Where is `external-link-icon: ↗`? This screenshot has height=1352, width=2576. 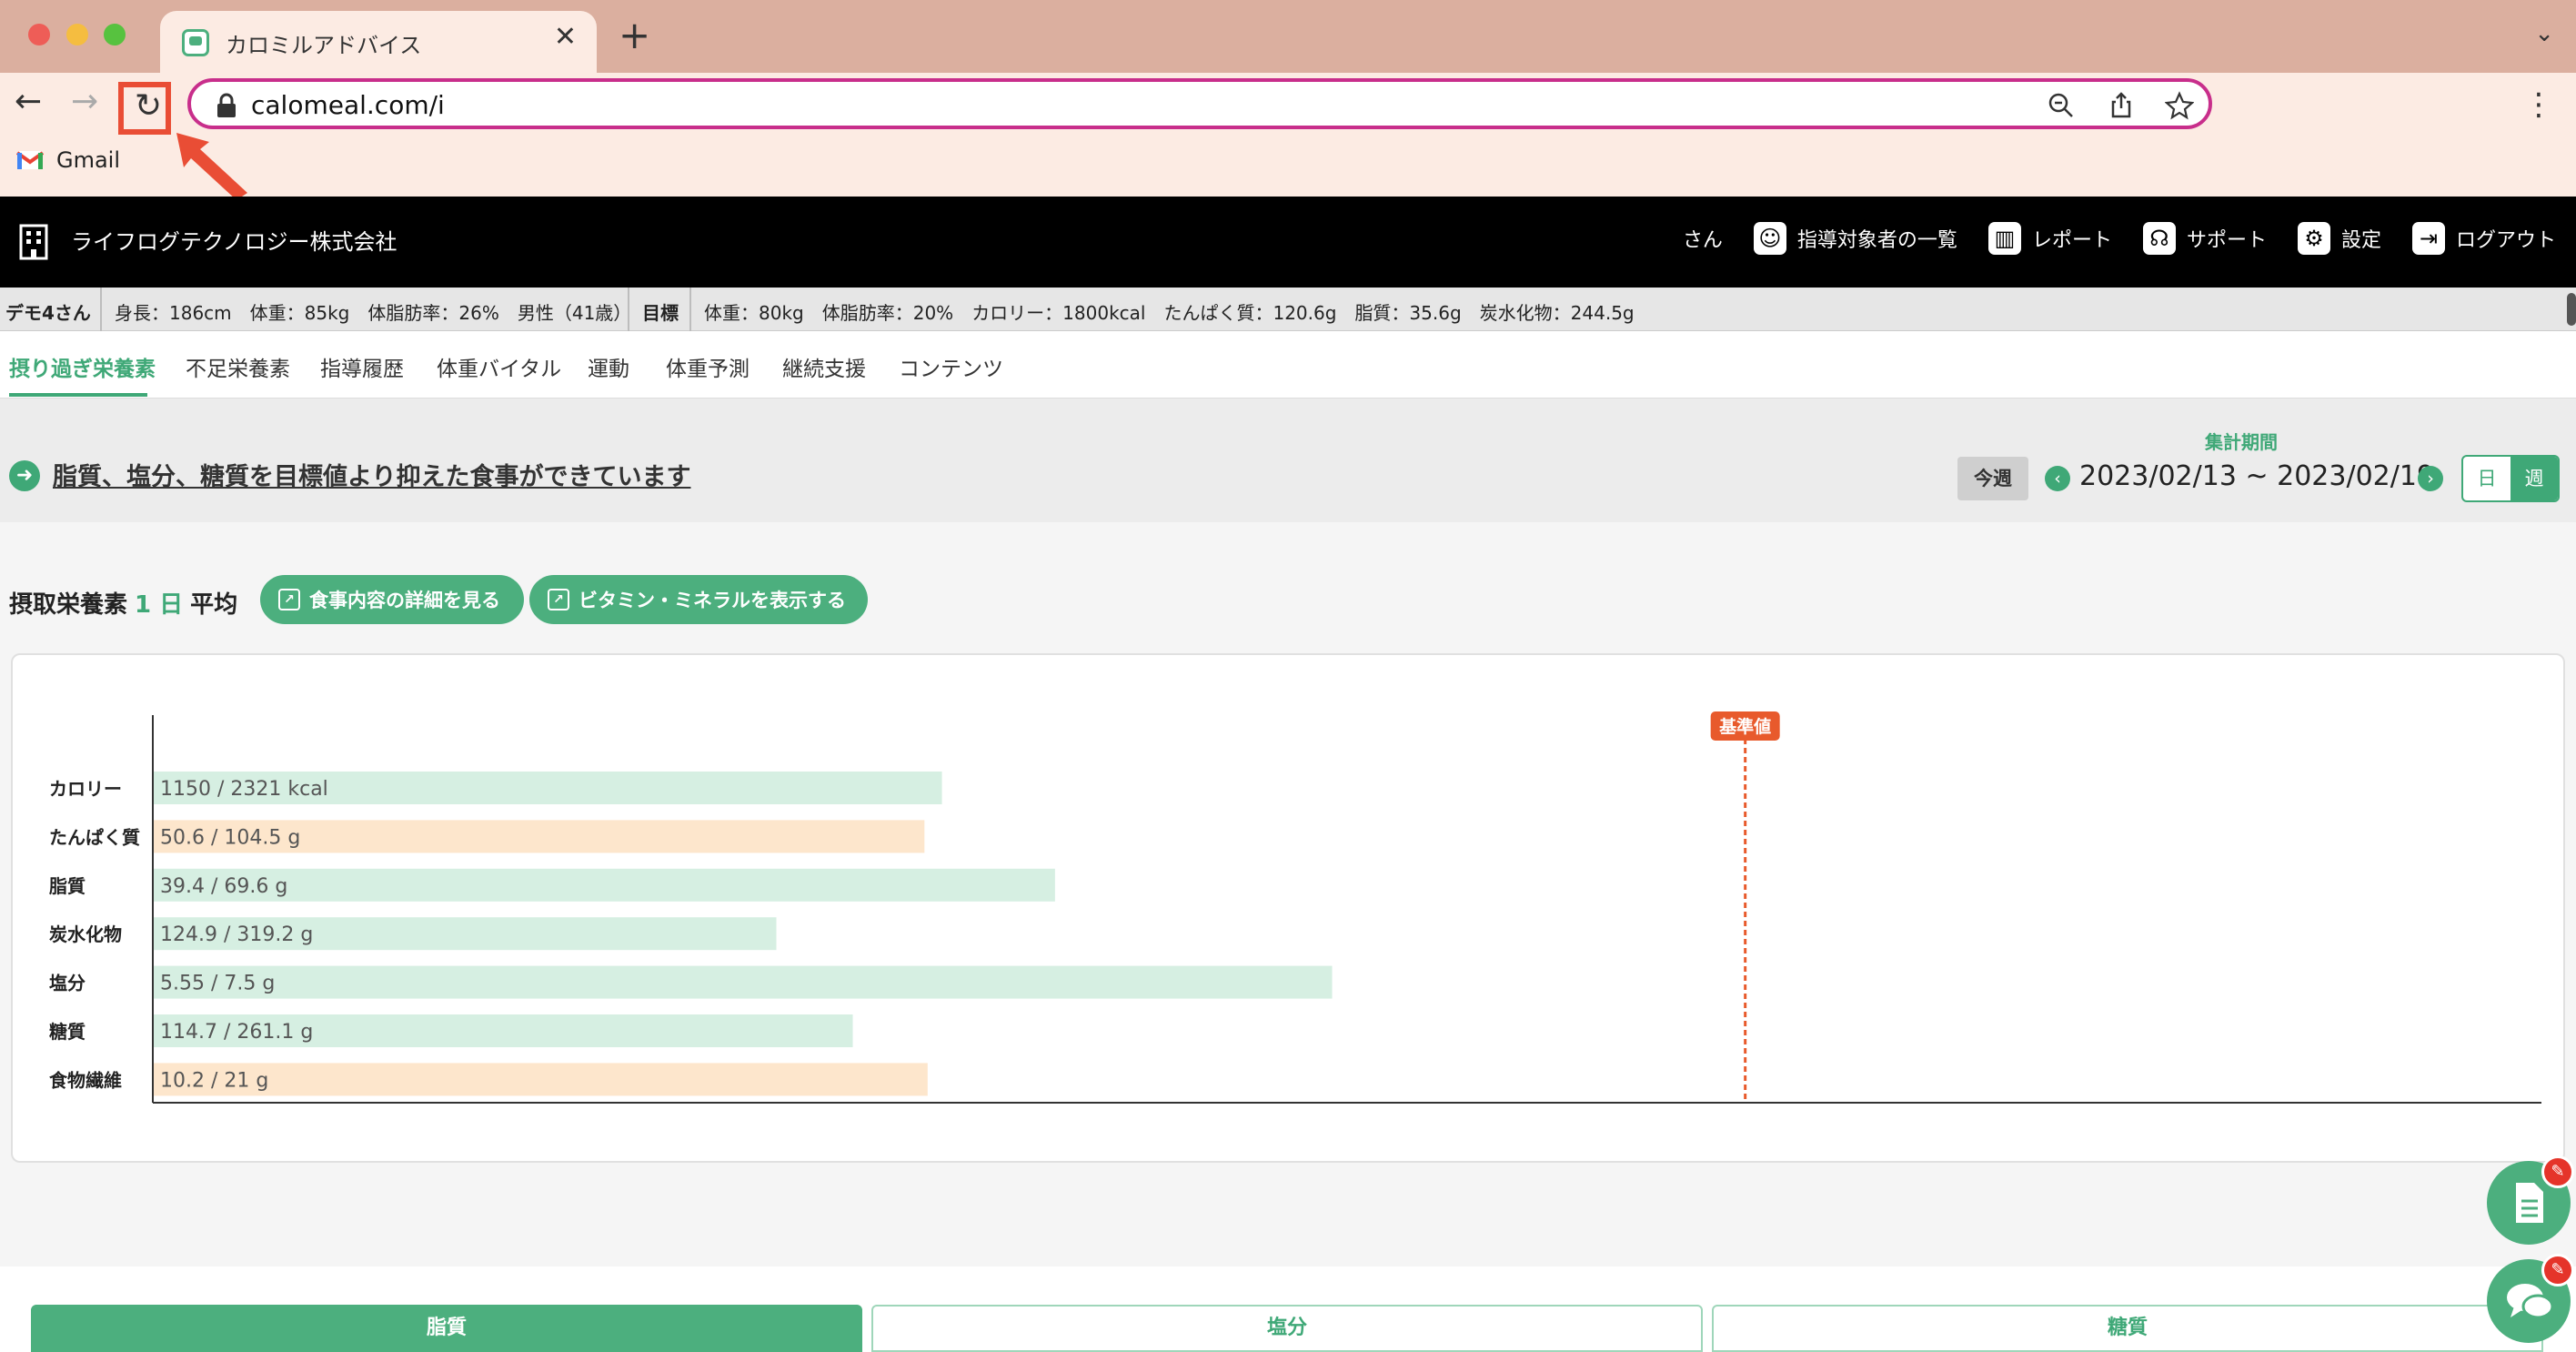
external-link-icon: ↗ is located at coordinates (289, 599).